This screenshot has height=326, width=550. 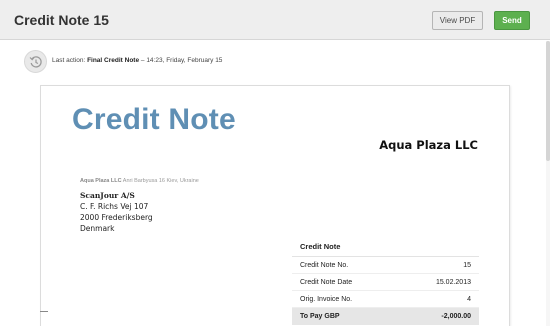 What do you see at coordinates (456, 316) in the screenshot?
I see `total-value: -2,000.00` at bounding box center [456, 316].